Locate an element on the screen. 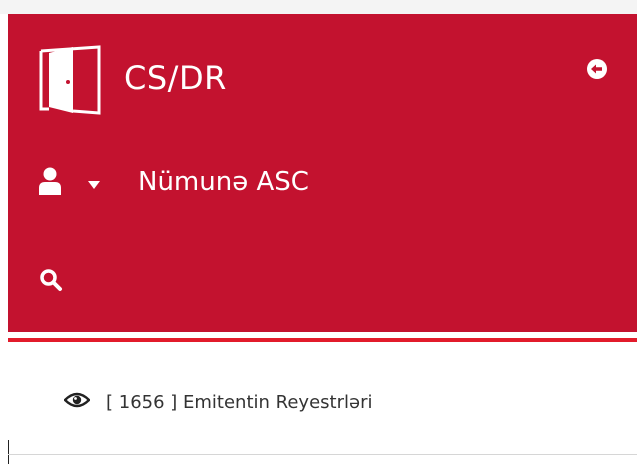  user-menu-toggle: Nümunə ASC is located at coordinates (322, 184).